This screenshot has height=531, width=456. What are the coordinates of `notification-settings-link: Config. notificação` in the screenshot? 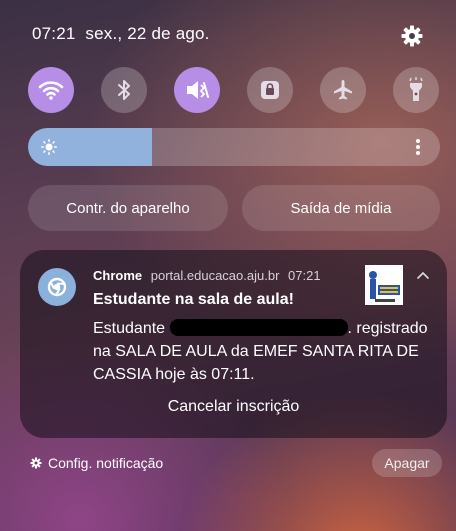 It's located at (96, 463).